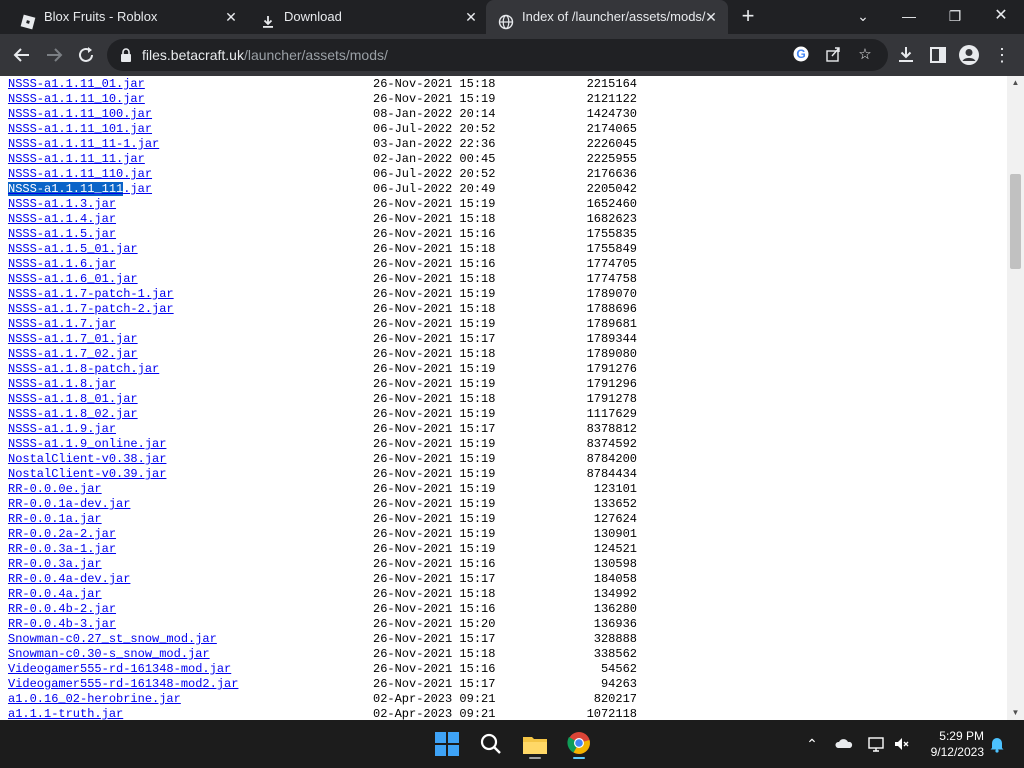 The image size is (1024, 768). What do you see at coordinates (94, 699) in the screenshot?
I see `file-link: a1.0.16_02-herobrine.jar` at bounding box center [94, 699].